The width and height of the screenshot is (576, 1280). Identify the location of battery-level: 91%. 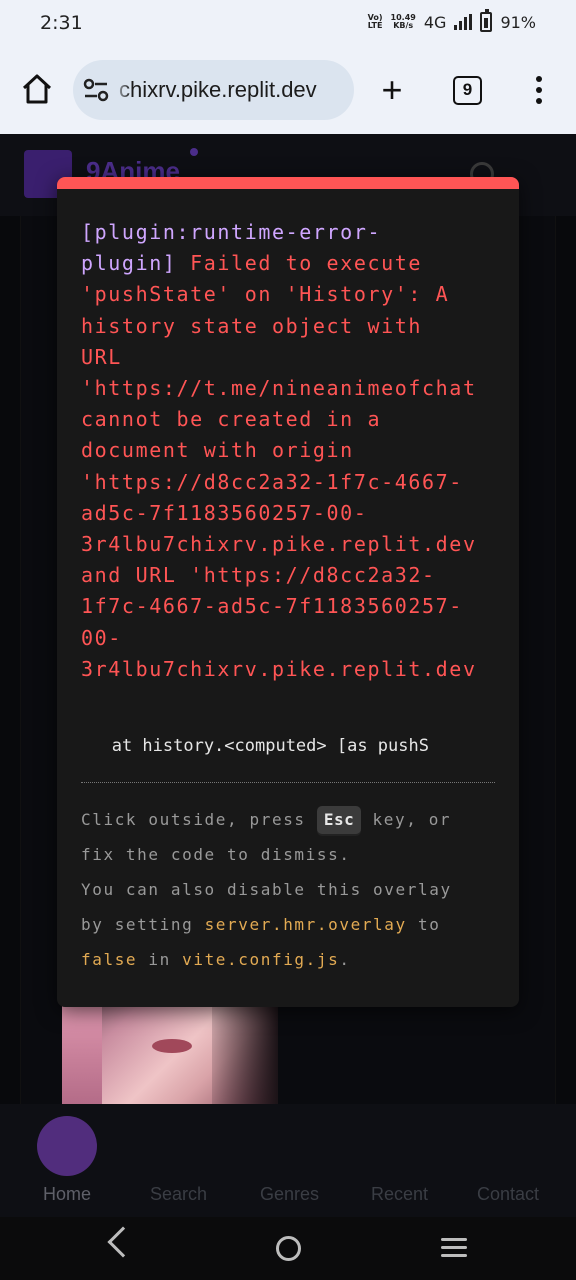
(518, 22).